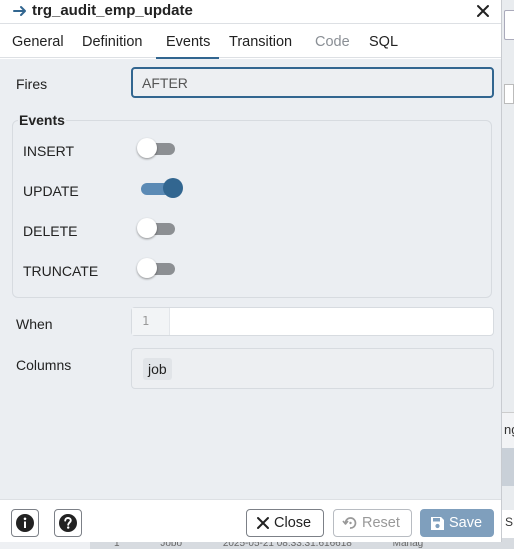 Image resolution: width=514 pixels, height=549 pixels. I want to click on save-icon, so click(437, 523).